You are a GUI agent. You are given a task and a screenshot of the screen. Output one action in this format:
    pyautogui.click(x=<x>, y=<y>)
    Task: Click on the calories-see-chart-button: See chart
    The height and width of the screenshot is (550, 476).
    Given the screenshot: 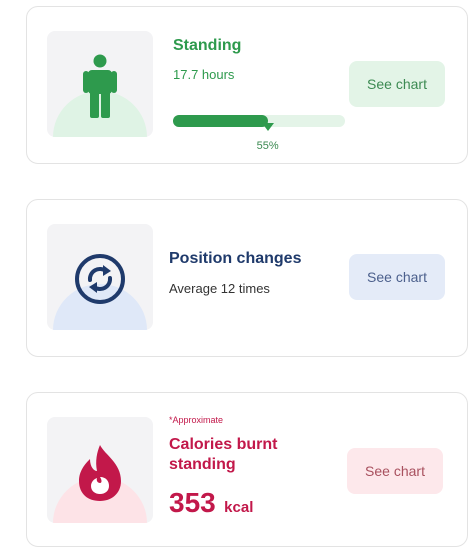 What is the action you would take?
    pyautogui.click(x=395, y=471)
    